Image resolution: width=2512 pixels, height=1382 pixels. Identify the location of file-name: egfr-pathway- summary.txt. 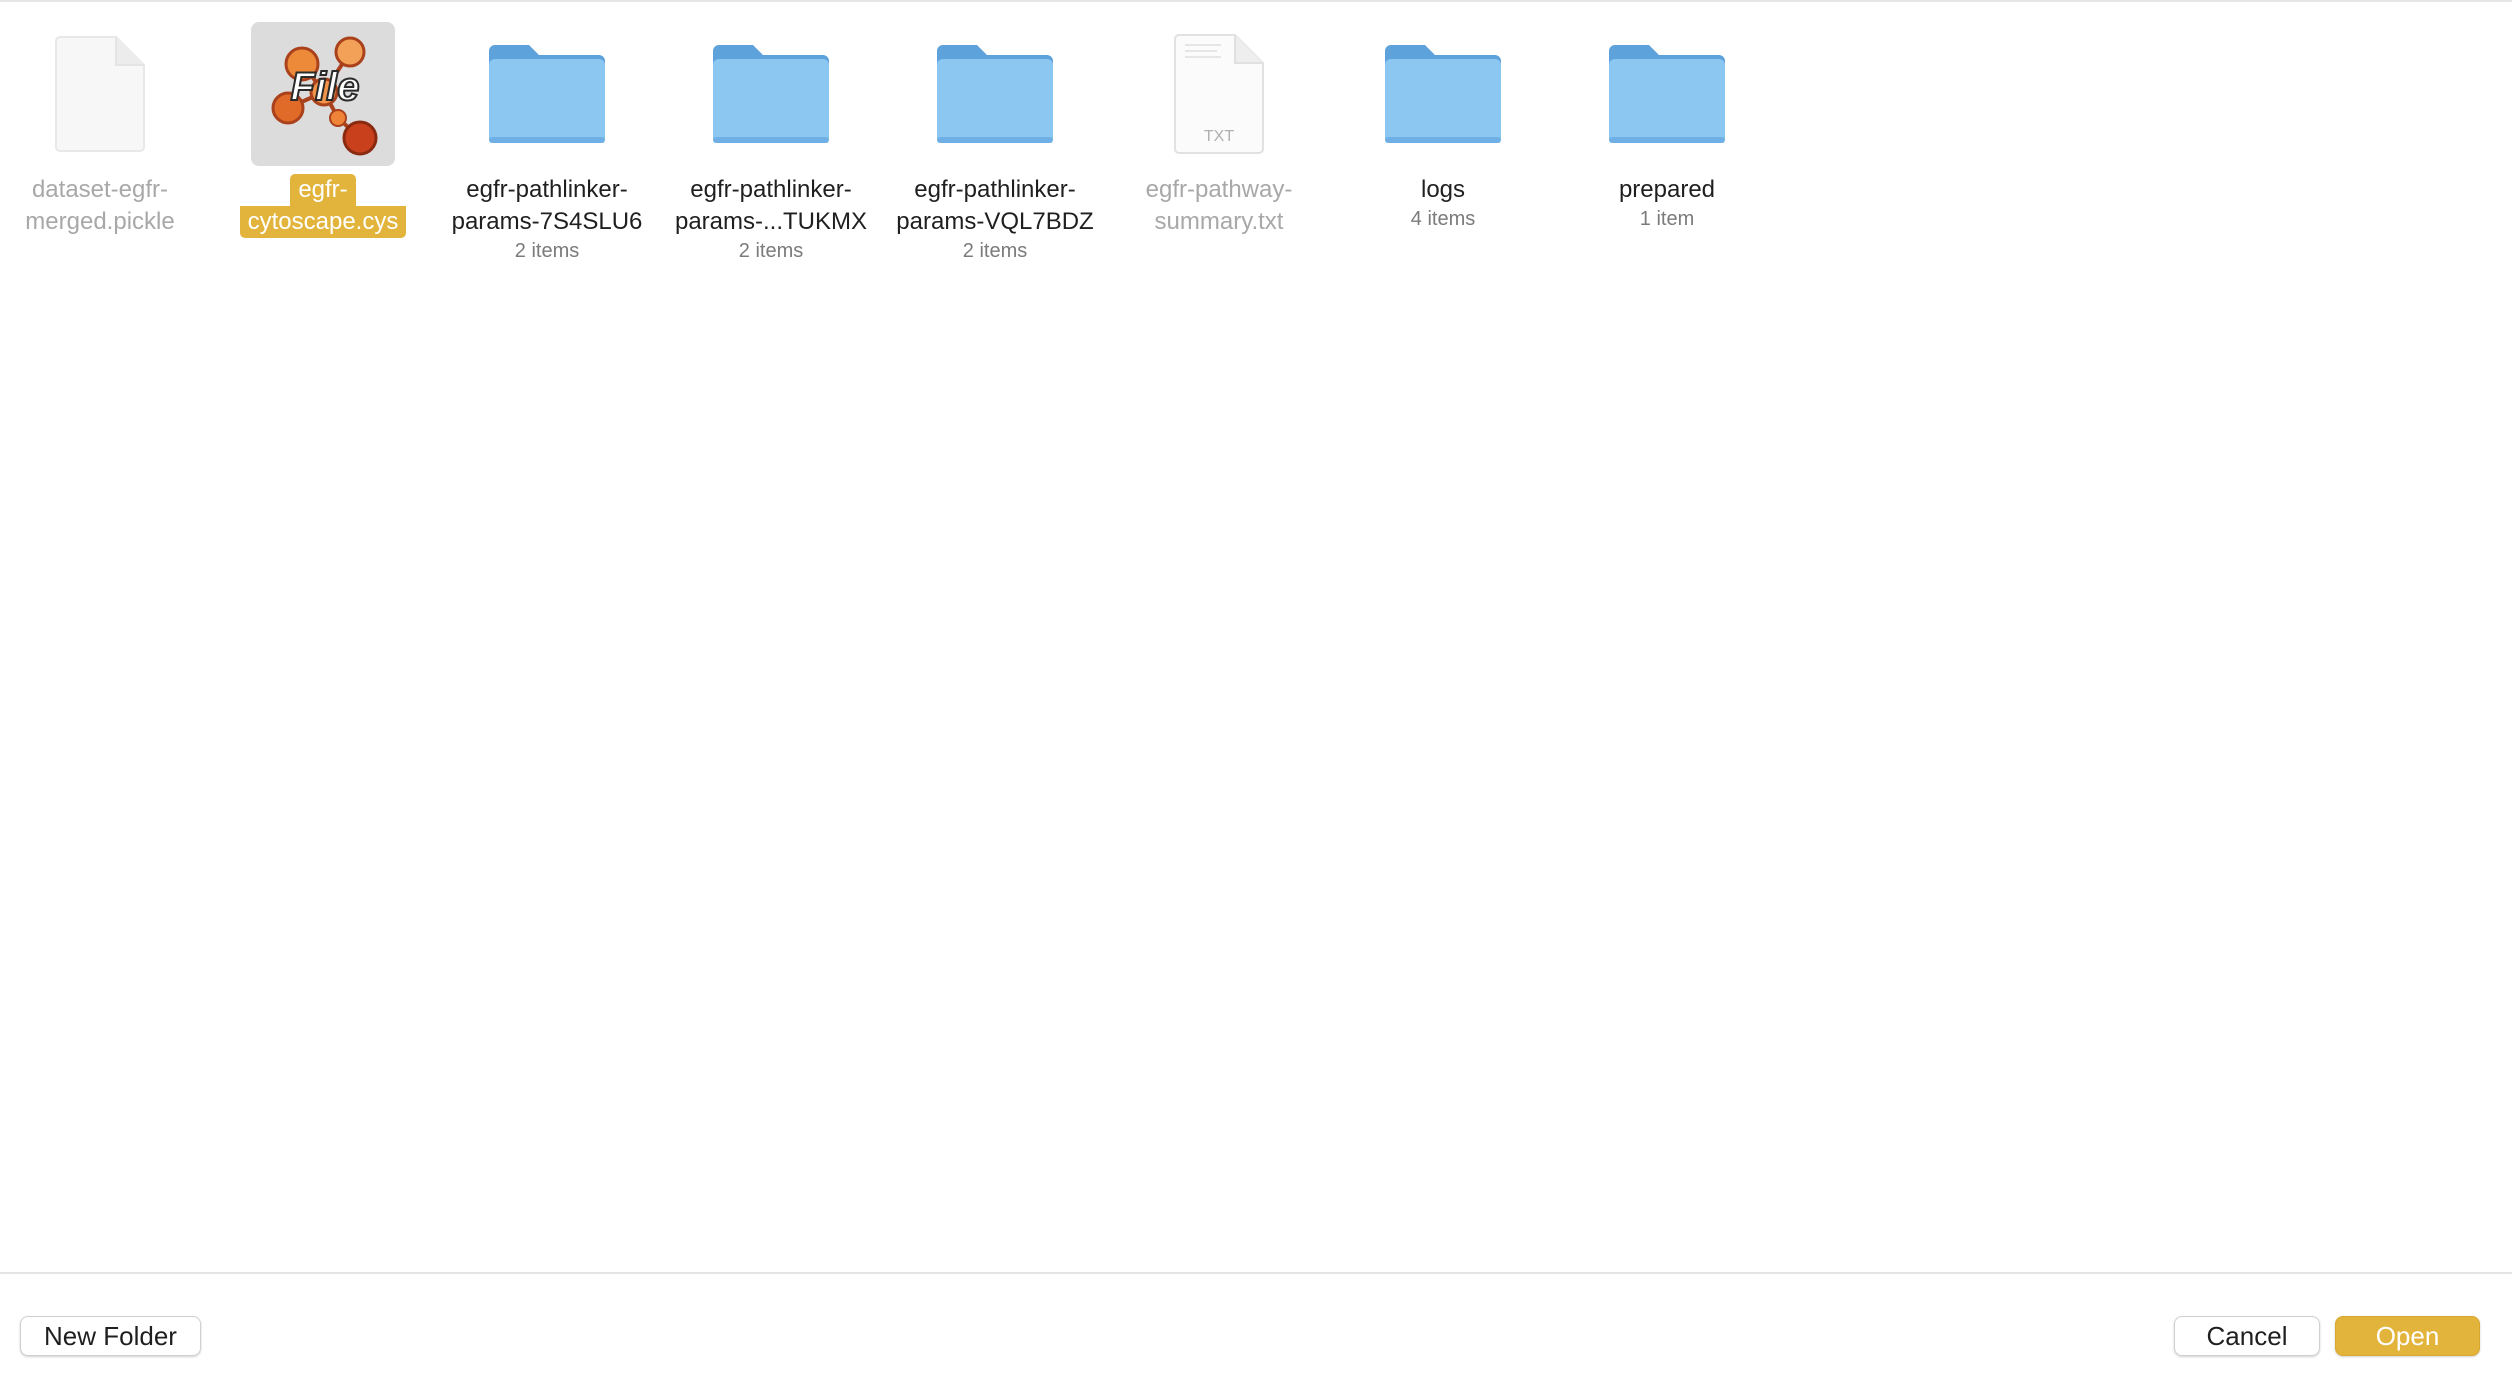
(1219, 205).